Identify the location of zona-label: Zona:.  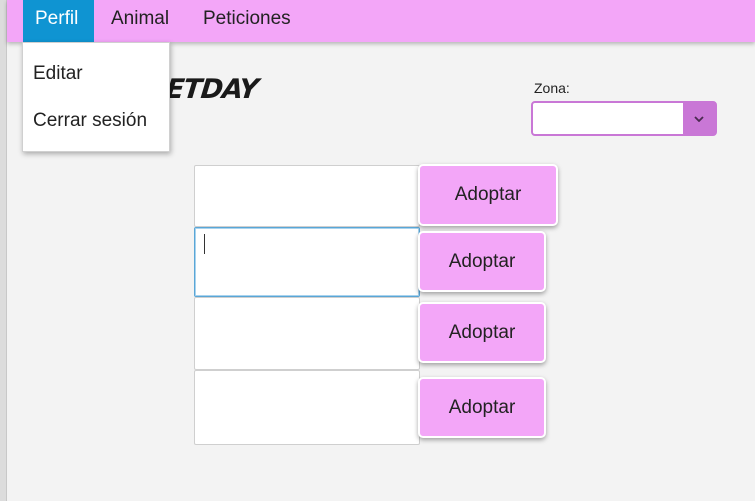
(552, 88).